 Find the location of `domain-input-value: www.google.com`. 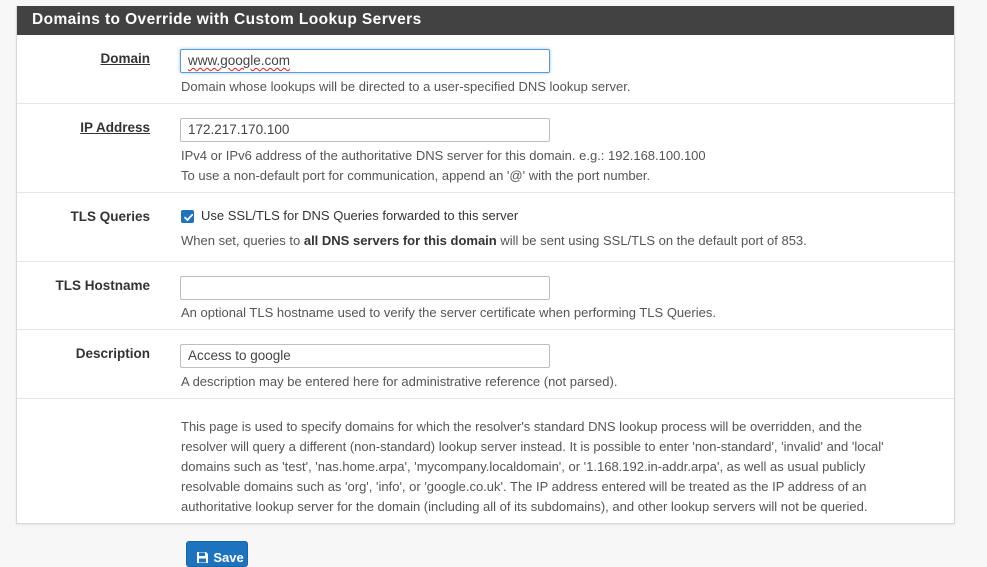

domain-input-value: www.google.com is located at coordinates (239, 60).